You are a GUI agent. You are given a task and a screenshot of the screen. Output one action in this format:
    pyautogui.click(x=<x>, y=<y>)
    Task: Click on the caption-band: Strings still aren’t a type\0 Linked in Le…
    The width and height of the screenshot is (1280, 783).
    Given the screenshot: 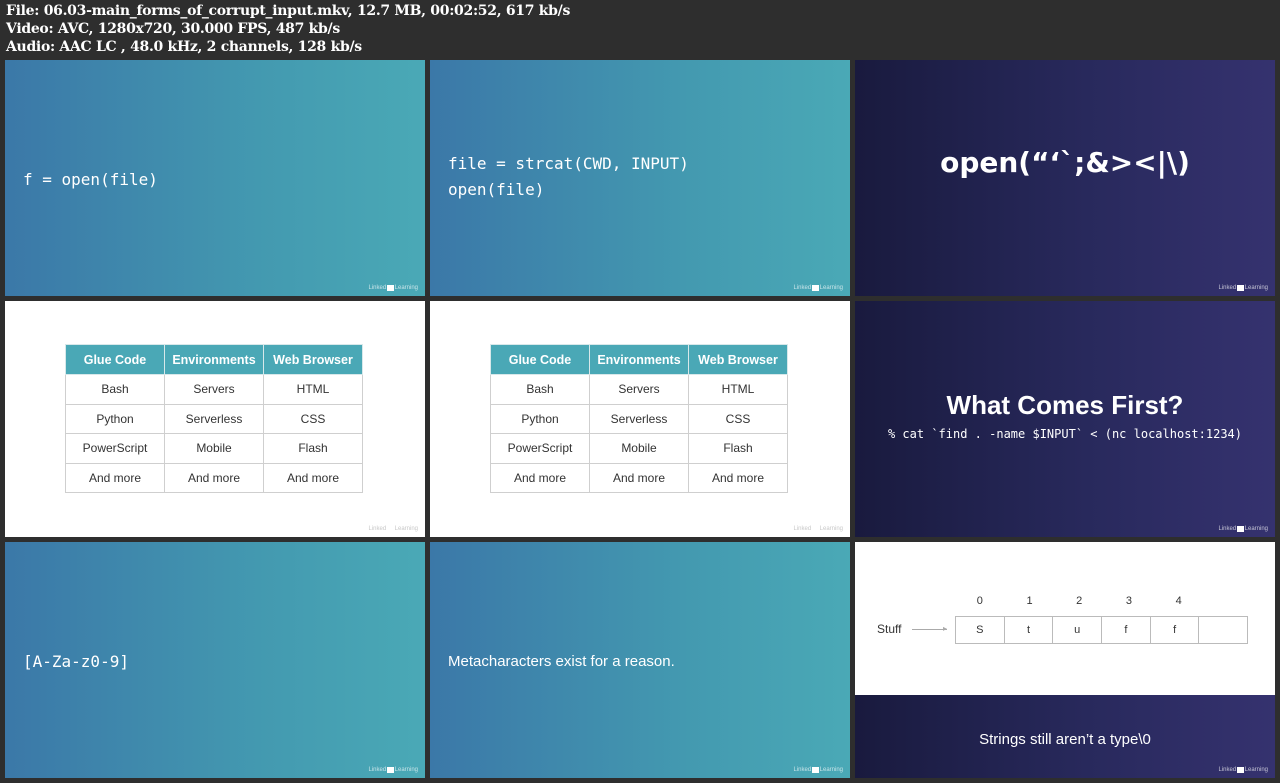 What is the action you would take?
    pyautogui.click(x=1065, y=736)
    